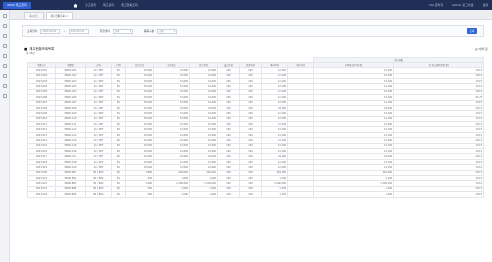  I want to click on inbound-icon, so click(4, 36).